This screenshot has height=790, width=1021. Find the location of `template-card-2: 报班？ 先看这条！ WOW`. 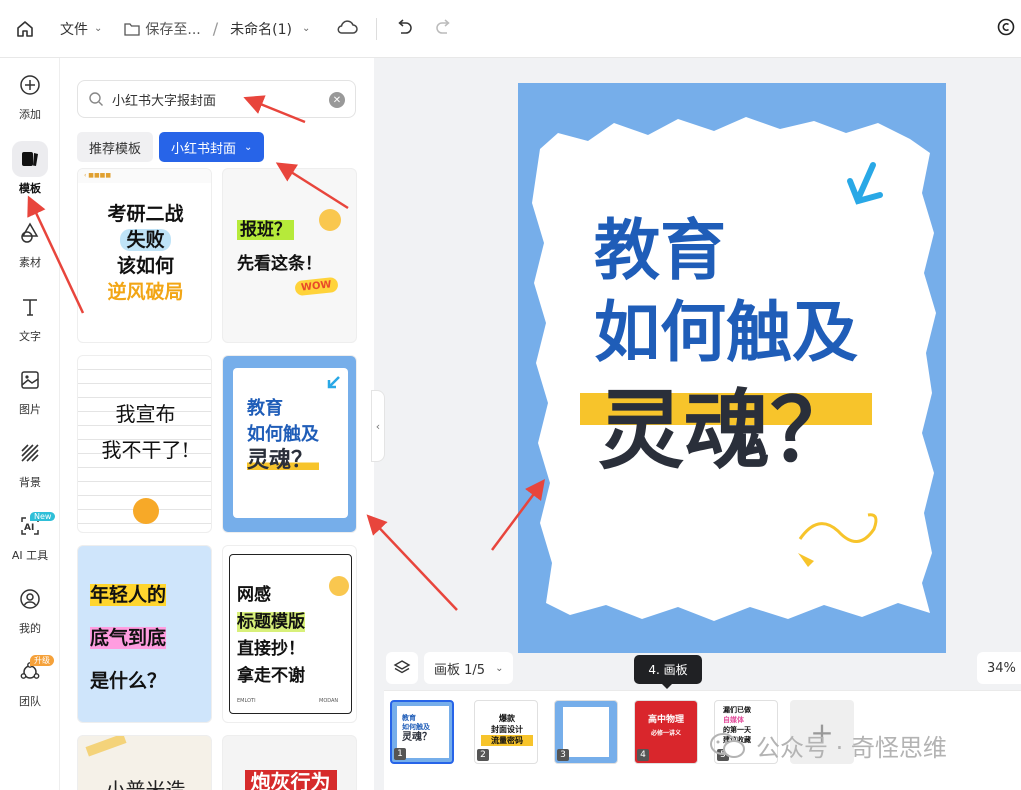

template-card-2: 报班？ 先看这条！ WOW is located at coordinates (289, 255).